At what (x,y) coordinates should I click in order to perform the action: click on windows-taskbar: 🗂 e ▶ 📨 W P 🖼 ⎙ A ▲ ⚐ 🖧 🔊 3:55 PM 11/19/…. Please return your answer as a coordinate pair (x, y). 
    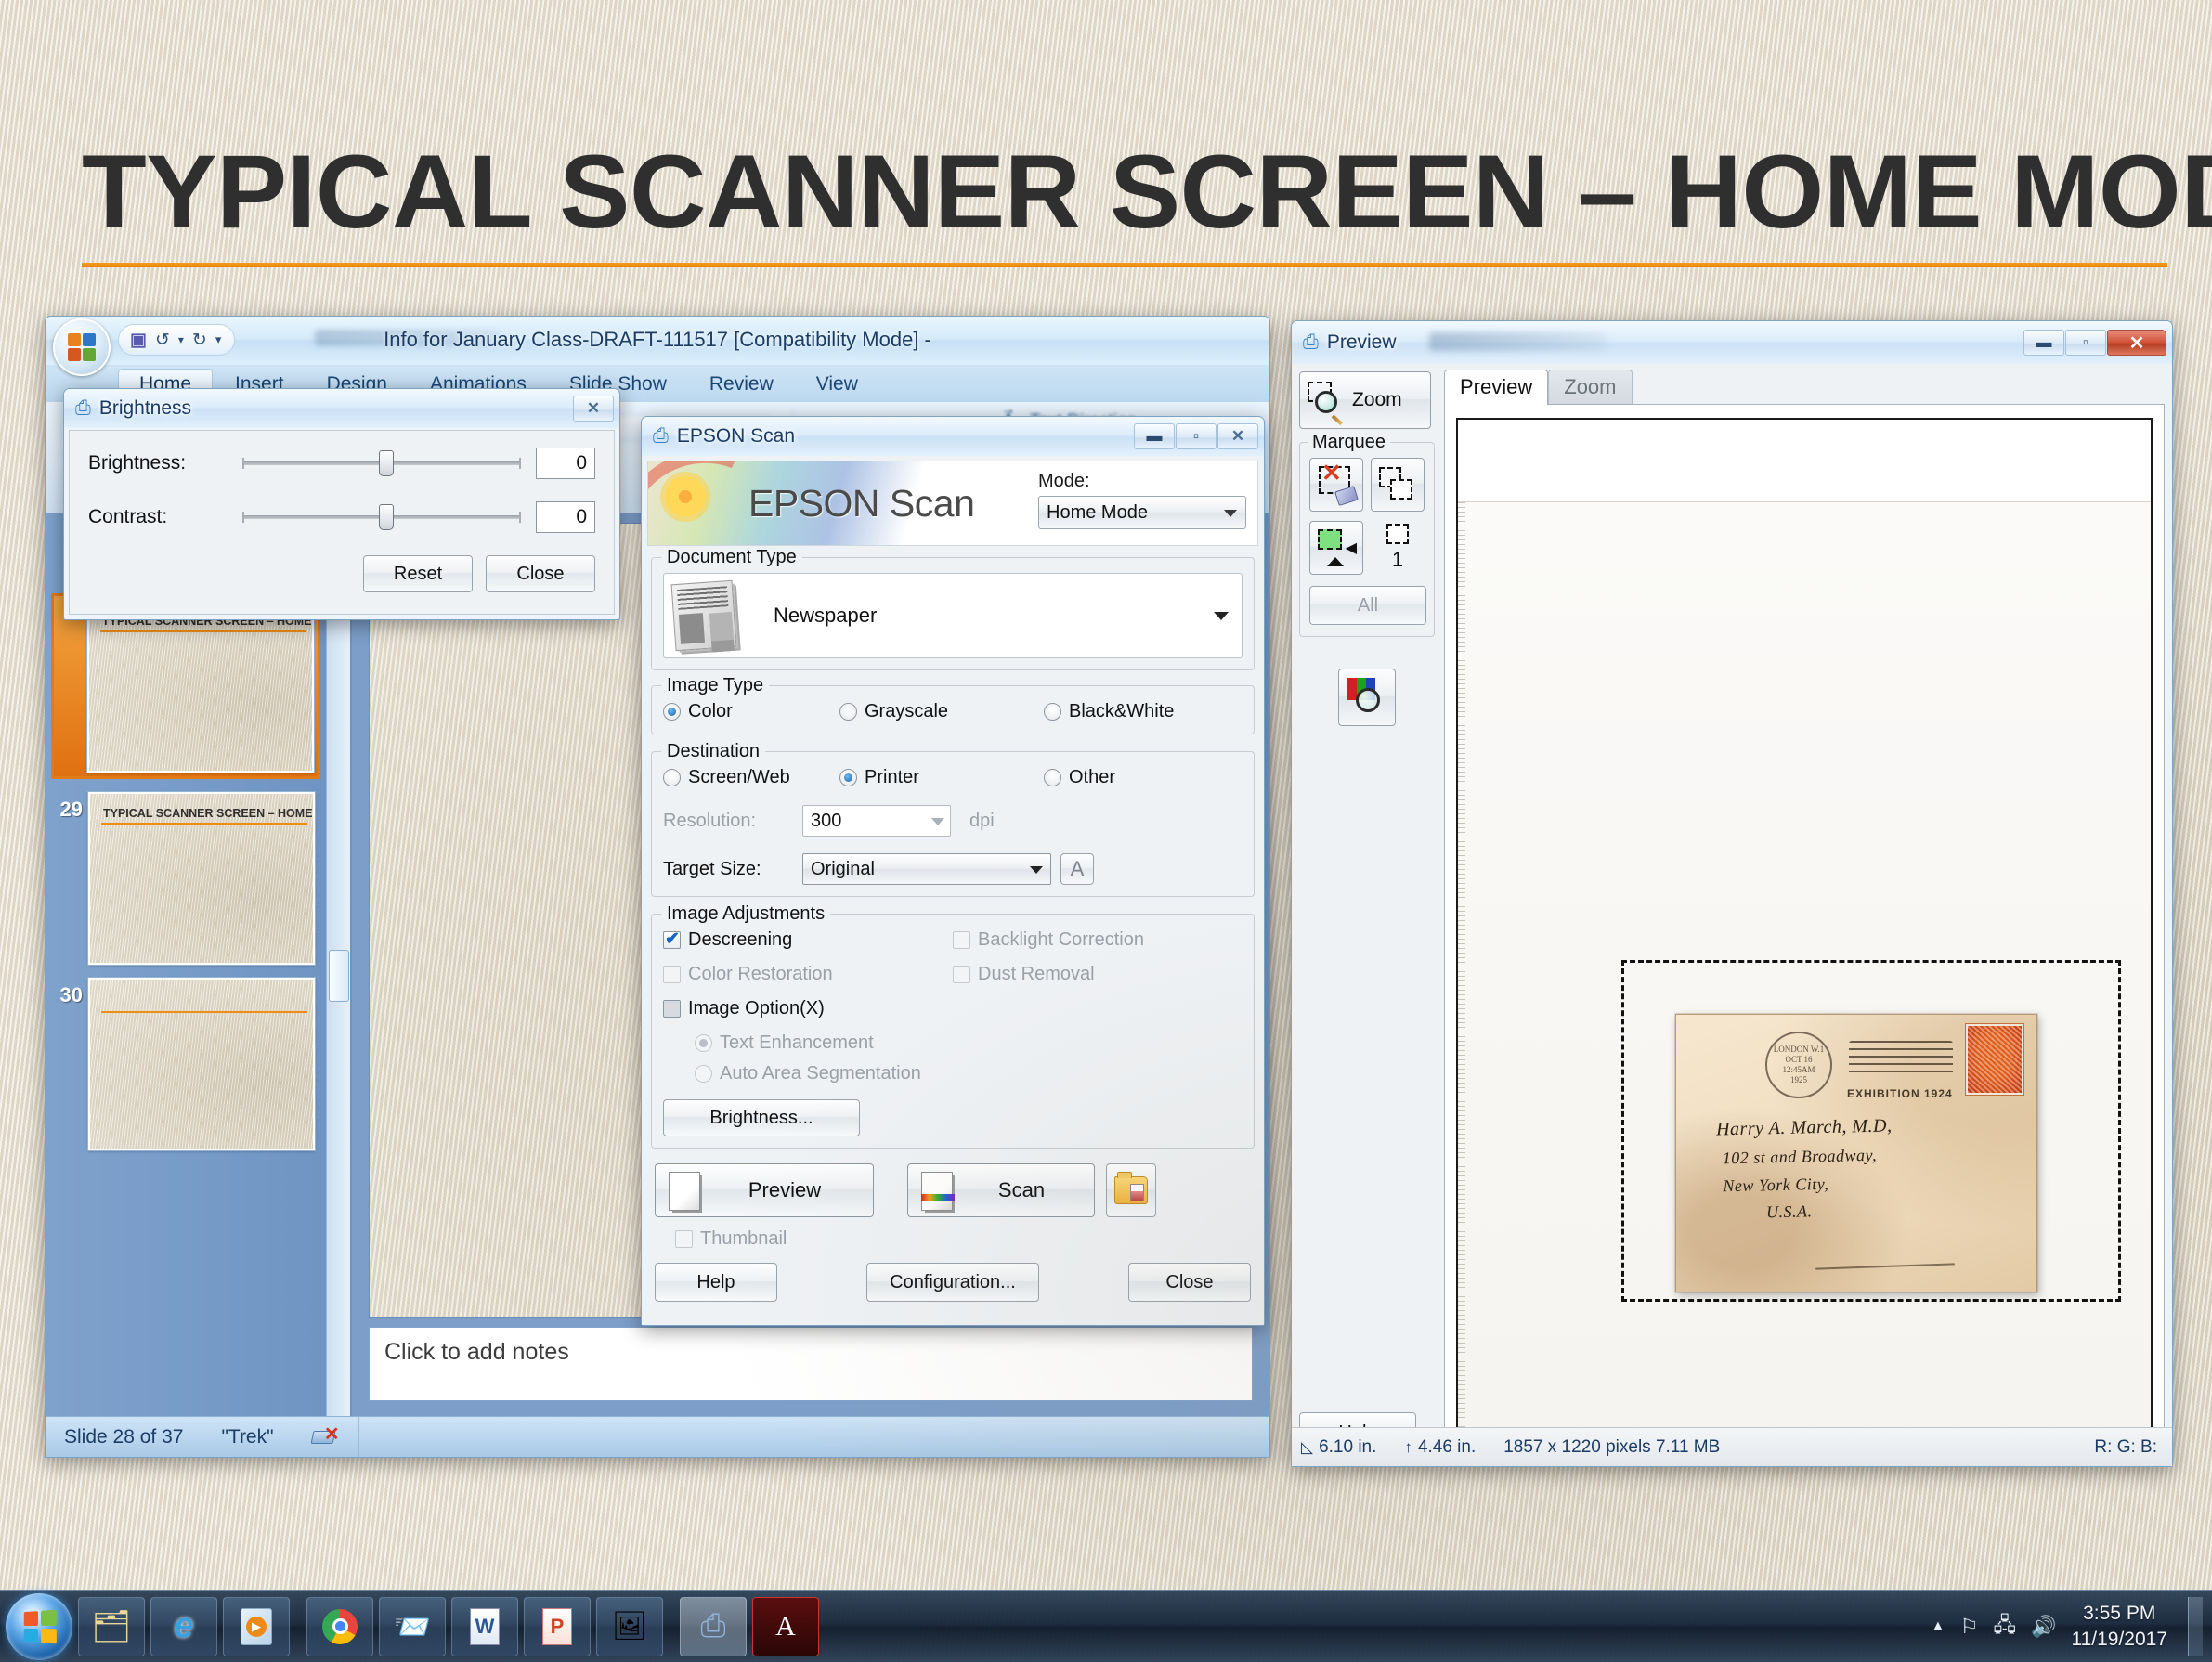
    Looking at the image, I should click on (1106, 1626).